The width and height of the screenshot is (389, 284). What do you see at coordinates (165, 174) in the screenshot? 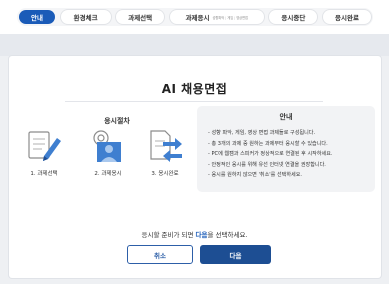
I see `step-label: 3. 응시완료` at bounding box center [165, 174].